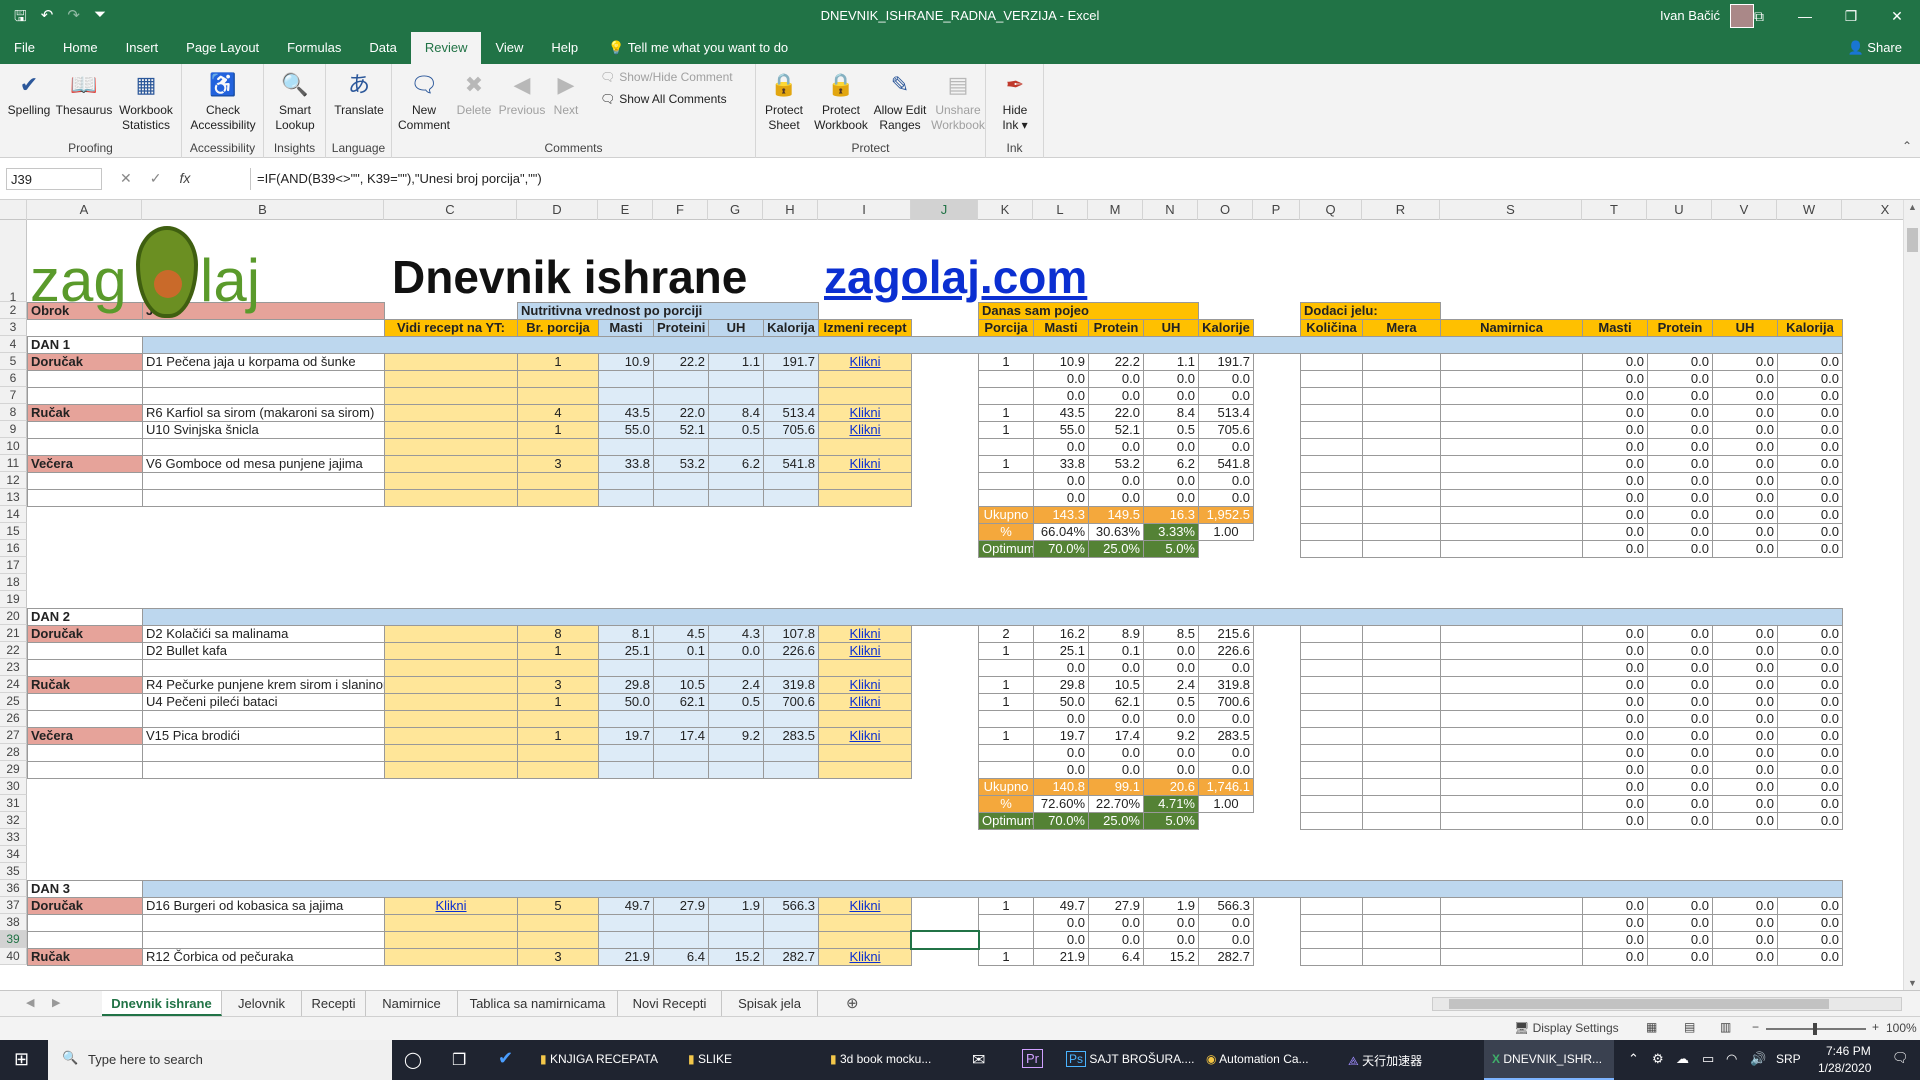 The height and width of the screenshot is (1080, 1920). Describe the element at coordinates (424, 100) in the screenshot. I see `new-comment-button: 🗨 New Comment` at that location.